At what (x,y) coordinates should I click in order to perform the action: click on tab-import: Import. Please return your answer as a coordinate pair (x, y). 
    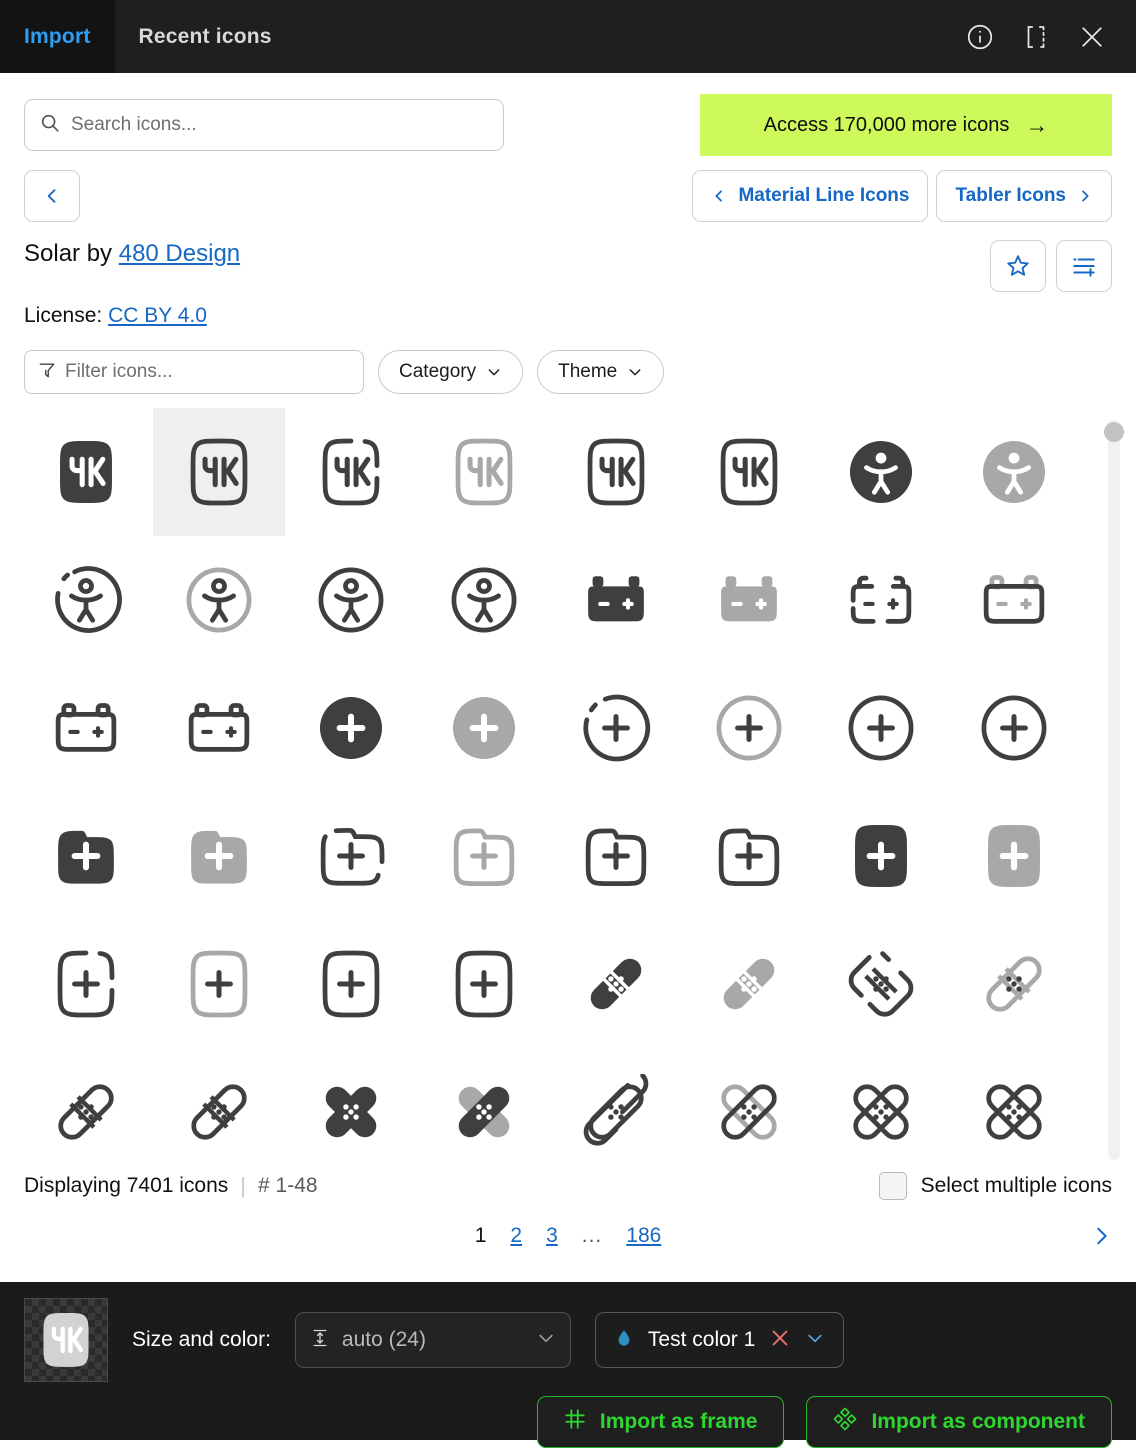
    Looking at the image, I should click on (57, 36).